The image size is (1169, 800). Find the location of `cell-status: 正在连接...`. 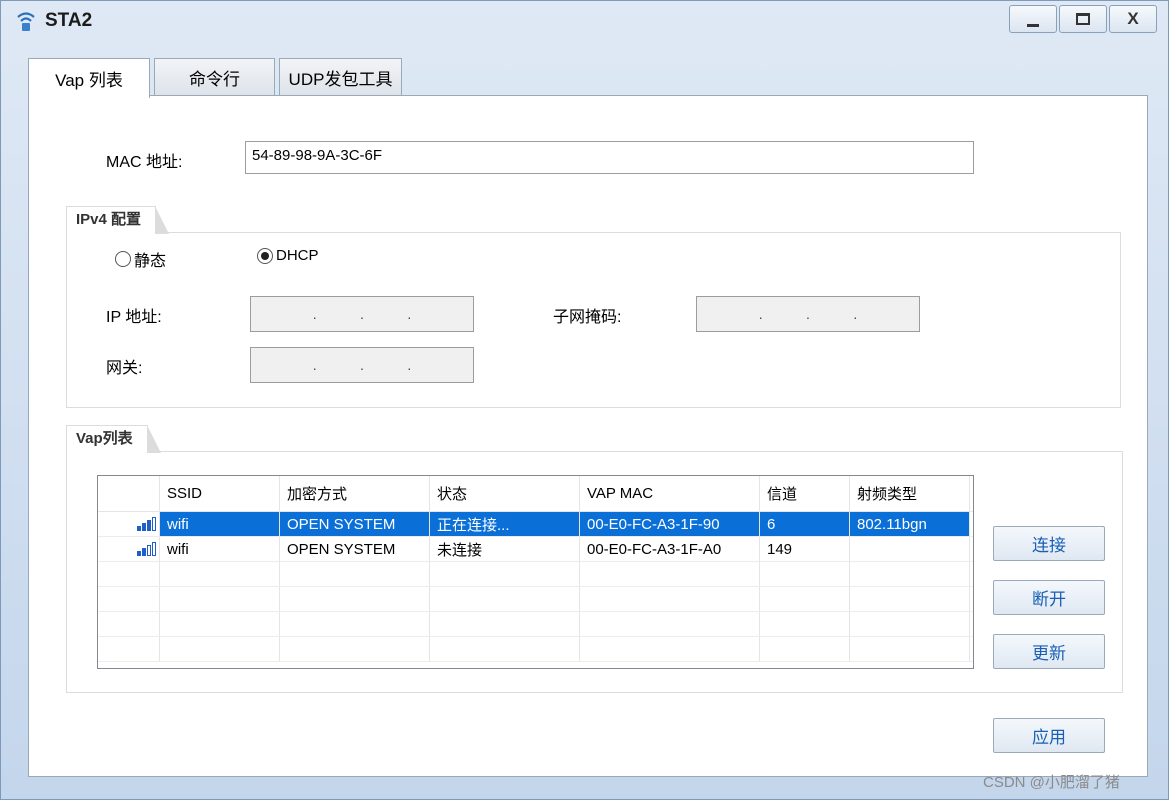

cell-status: 正在连接... is located at coordinates (505, 524).